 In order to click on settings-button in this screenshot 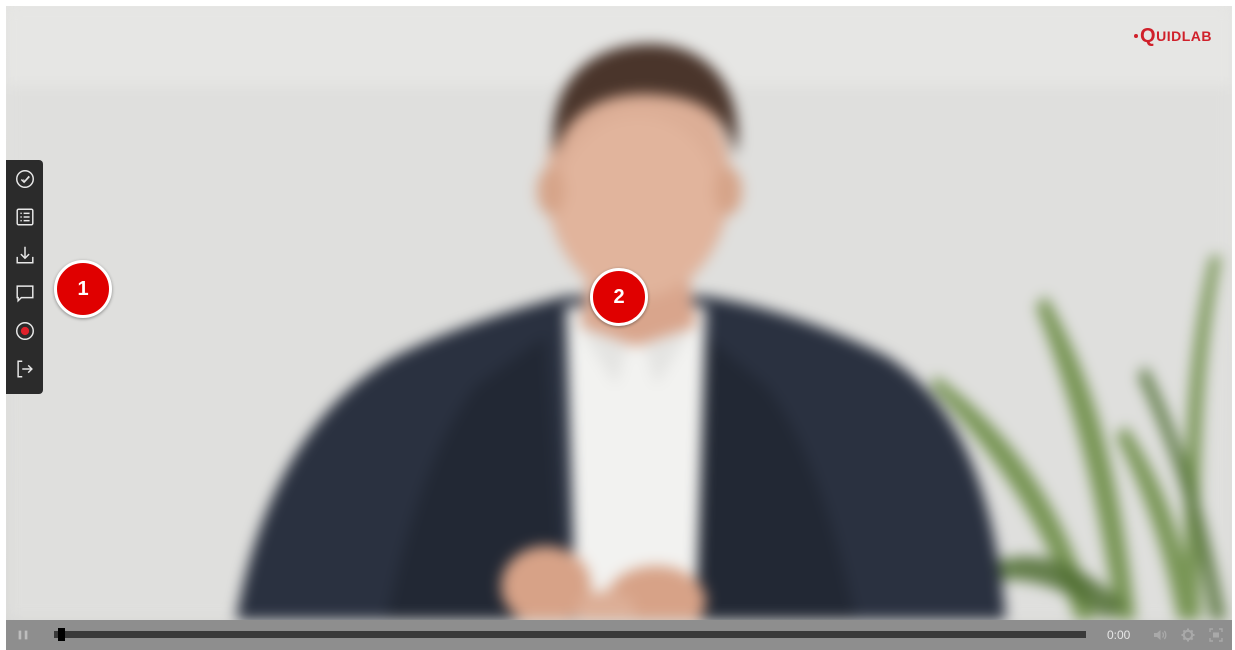, I will do `click(1188, 635)`.